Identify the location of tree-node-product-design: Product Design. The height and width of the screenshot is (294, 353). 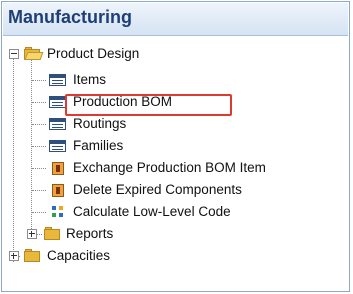
(172, 54).